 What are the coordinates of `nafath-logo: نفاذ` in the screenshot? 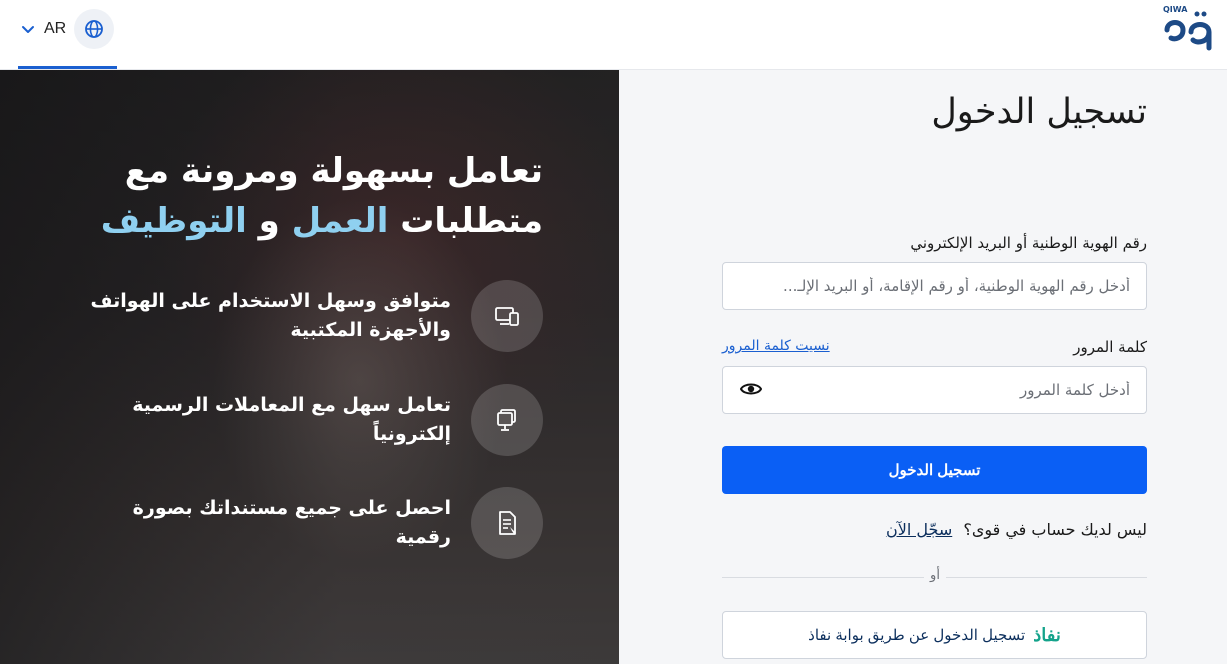 It's located at (1047, 634).